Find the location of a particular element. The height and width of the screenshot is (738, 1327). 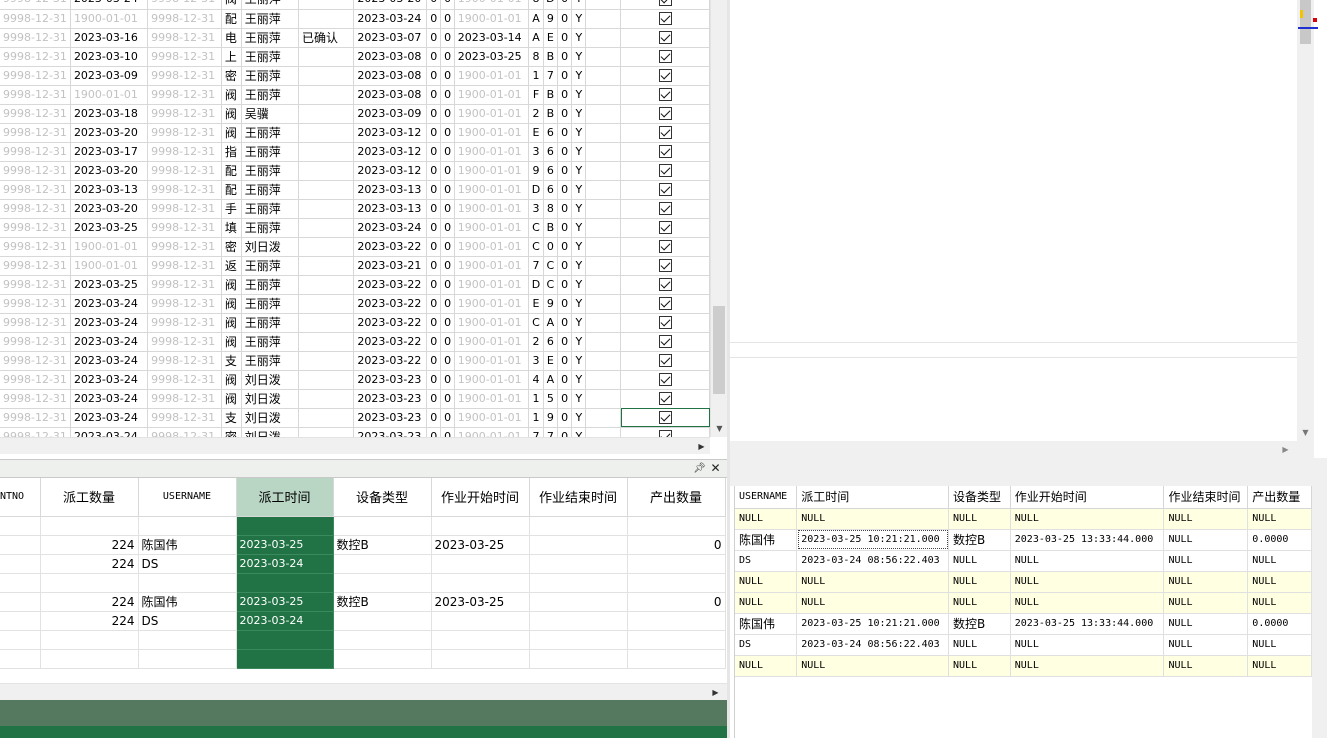

cell-code: C is located at coordinates (551, 266).